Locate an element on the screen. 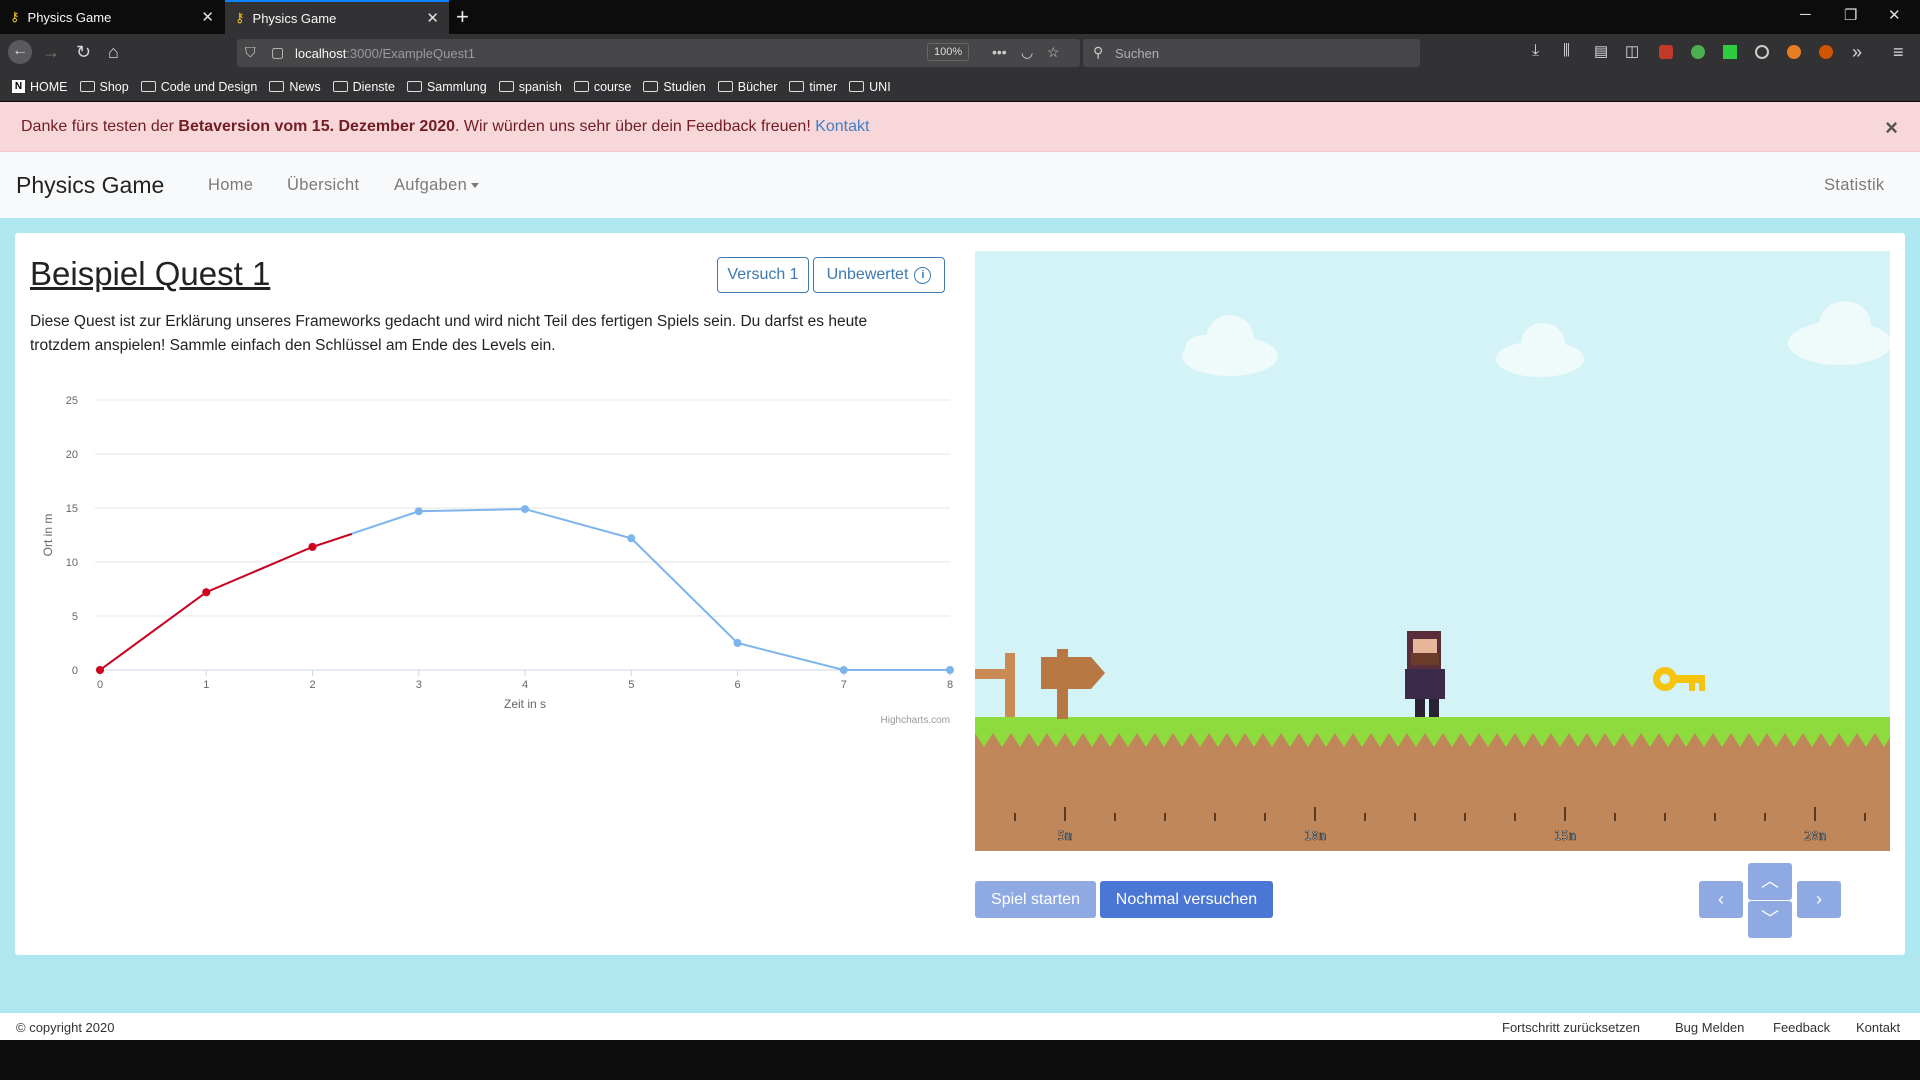  bookmark-folder: timer is located at coordinates (813, 87).